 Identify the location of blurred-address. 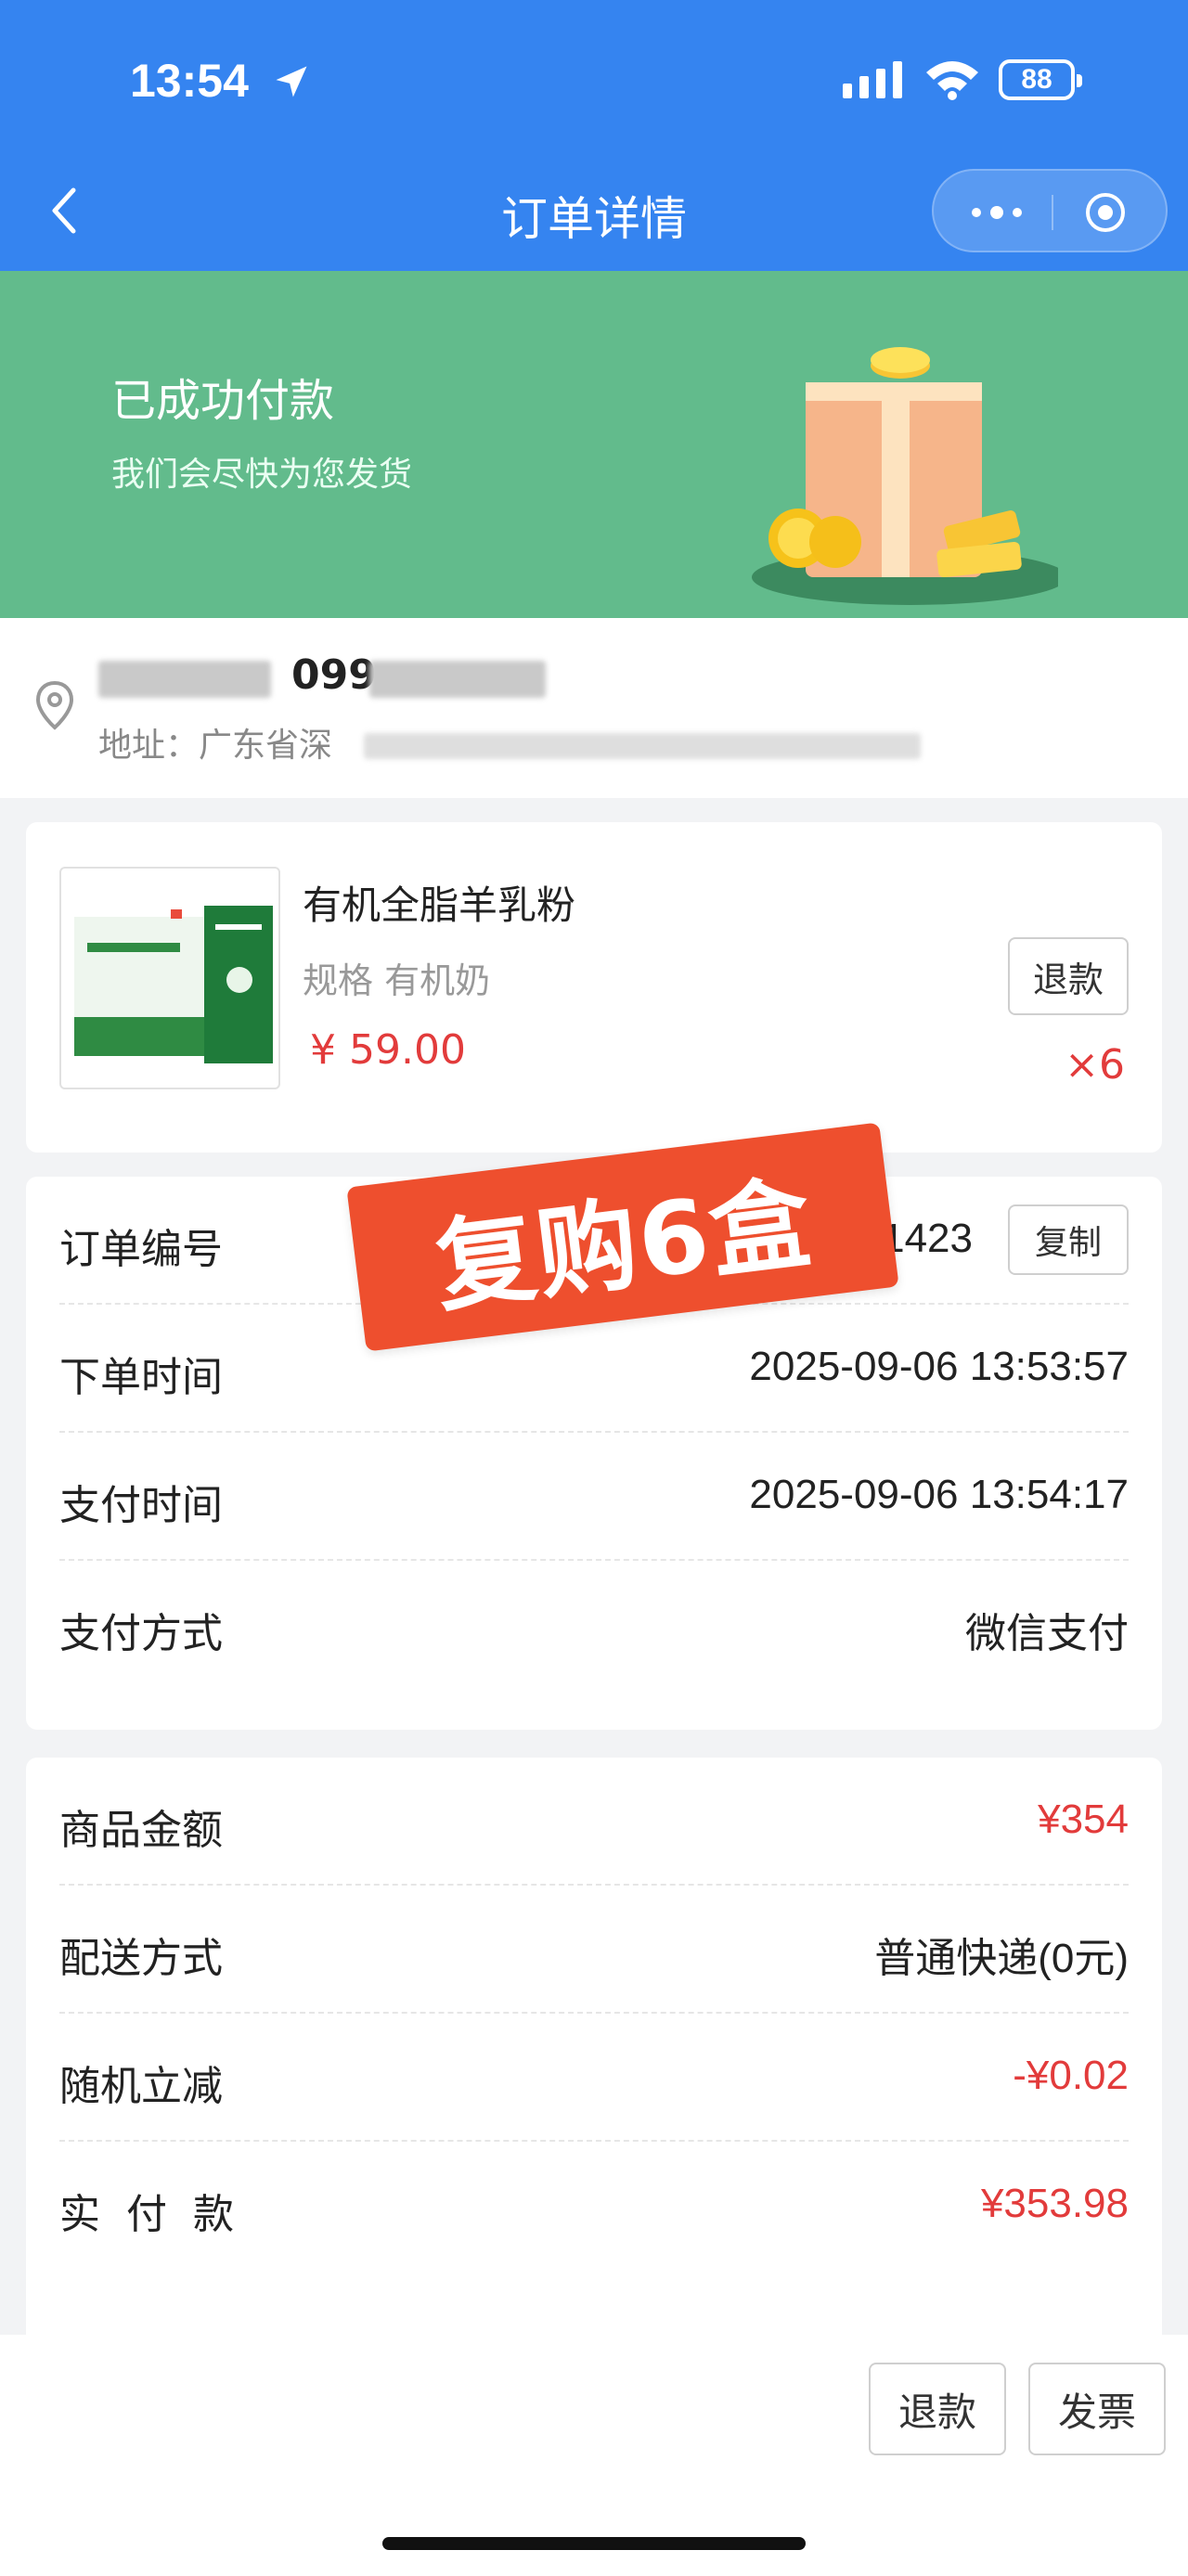
(642, 746).